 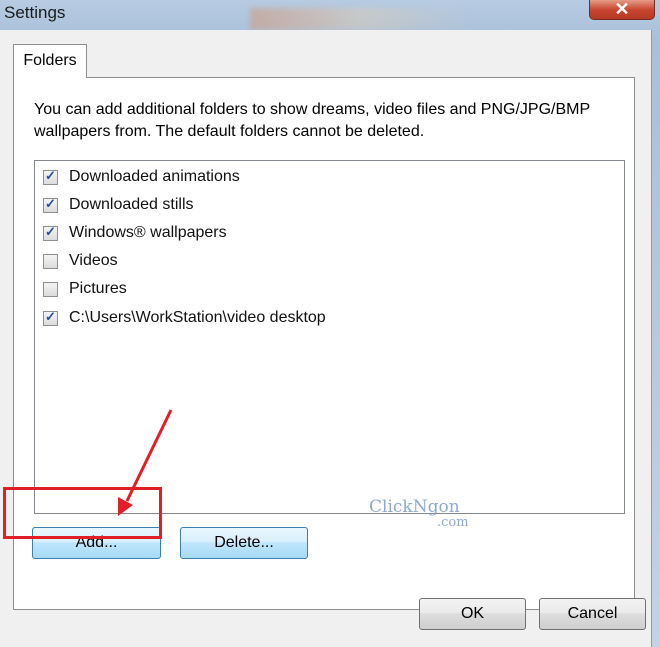 I want to click on arrow-shaft, so click(x=149, y=455).